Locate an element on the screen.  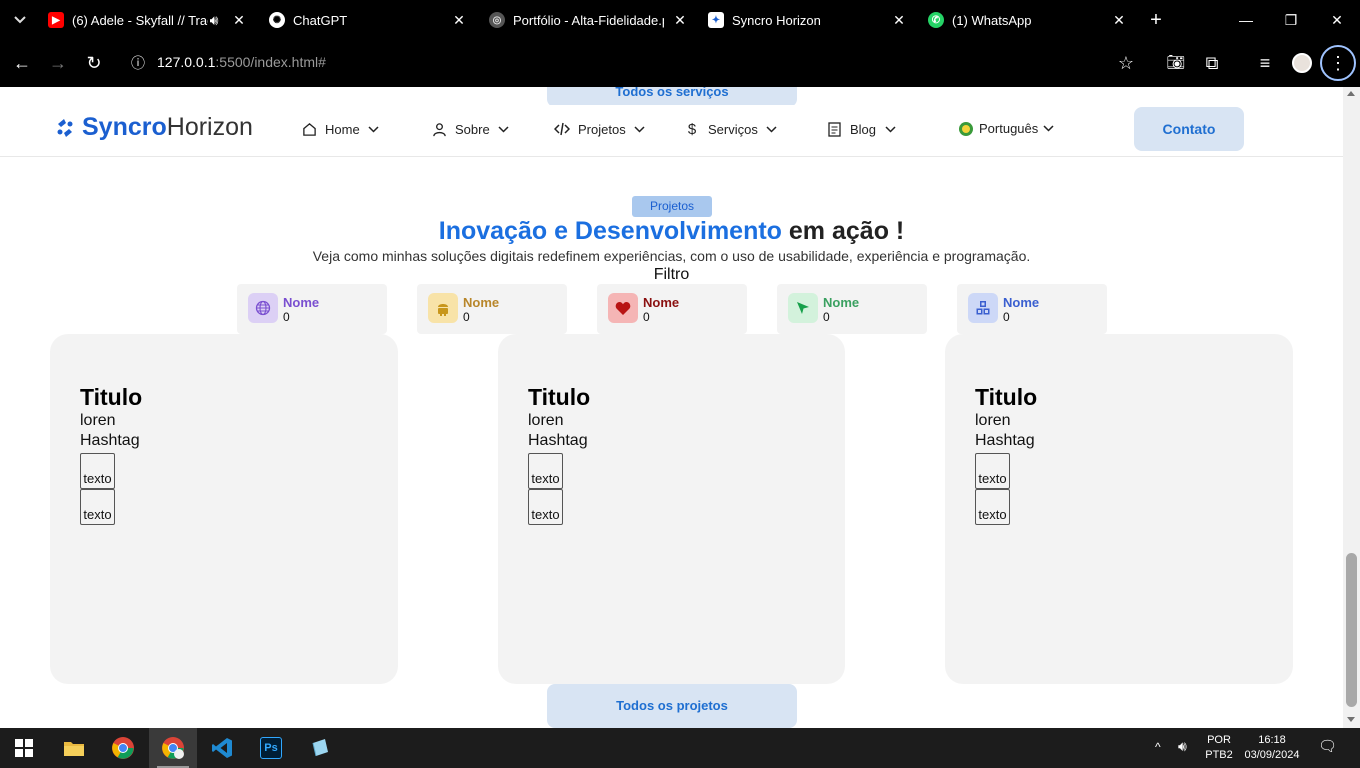
user-icon is located at coordinates (439, 129).